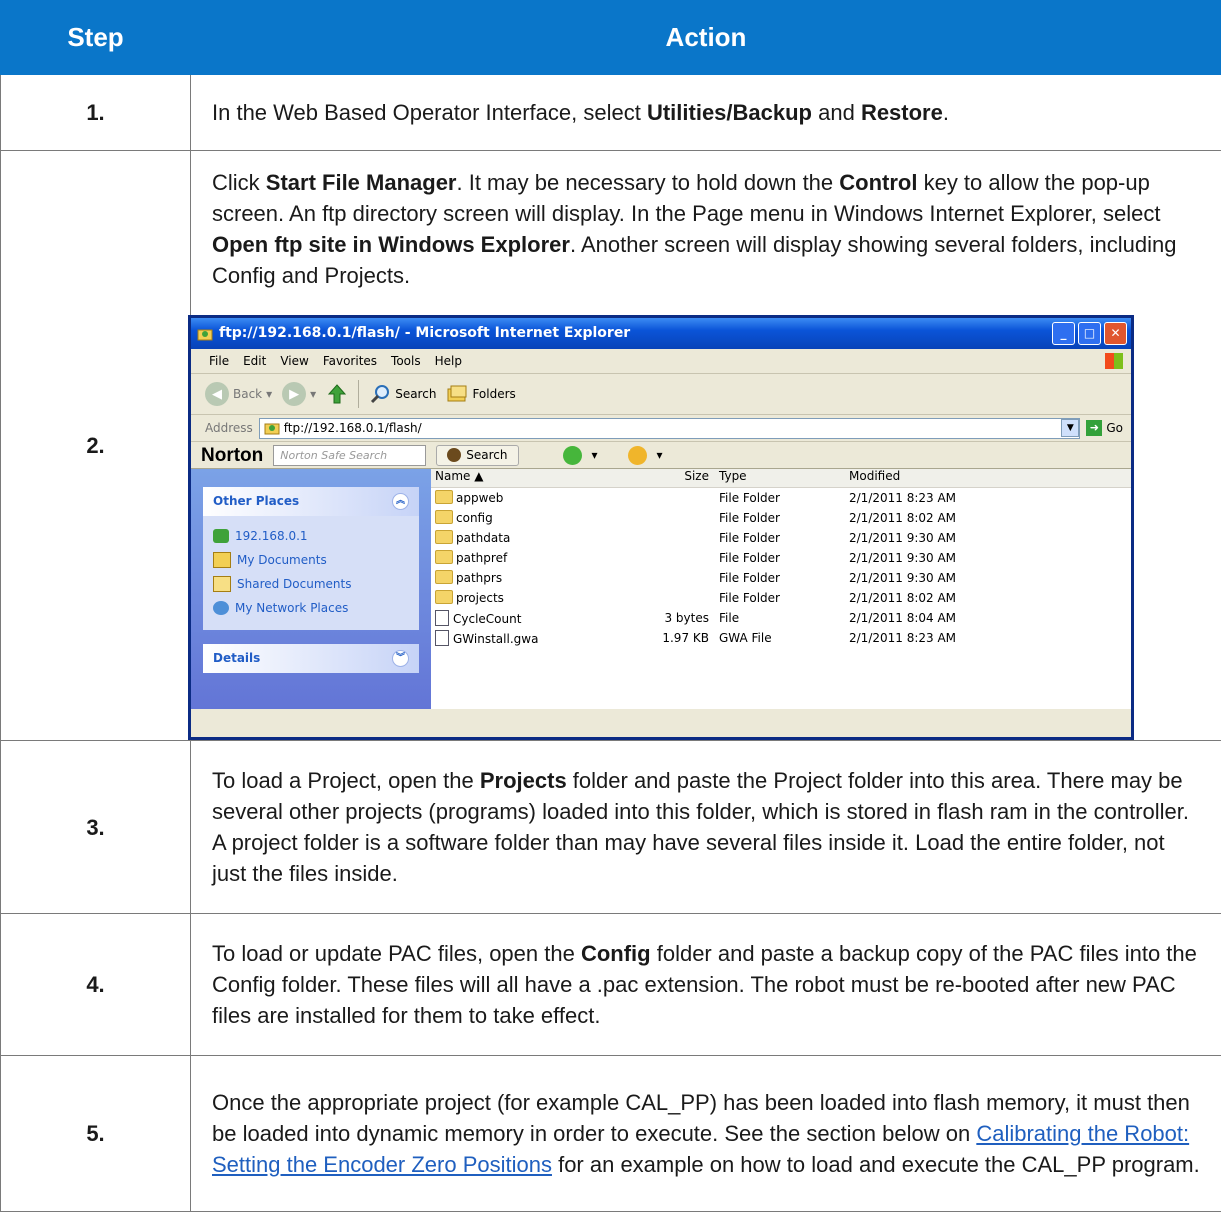  What do you see at coordinates (232, 455) in the screenshot?
I see `norton-logo: Norton` at bounding box center [232, 455].